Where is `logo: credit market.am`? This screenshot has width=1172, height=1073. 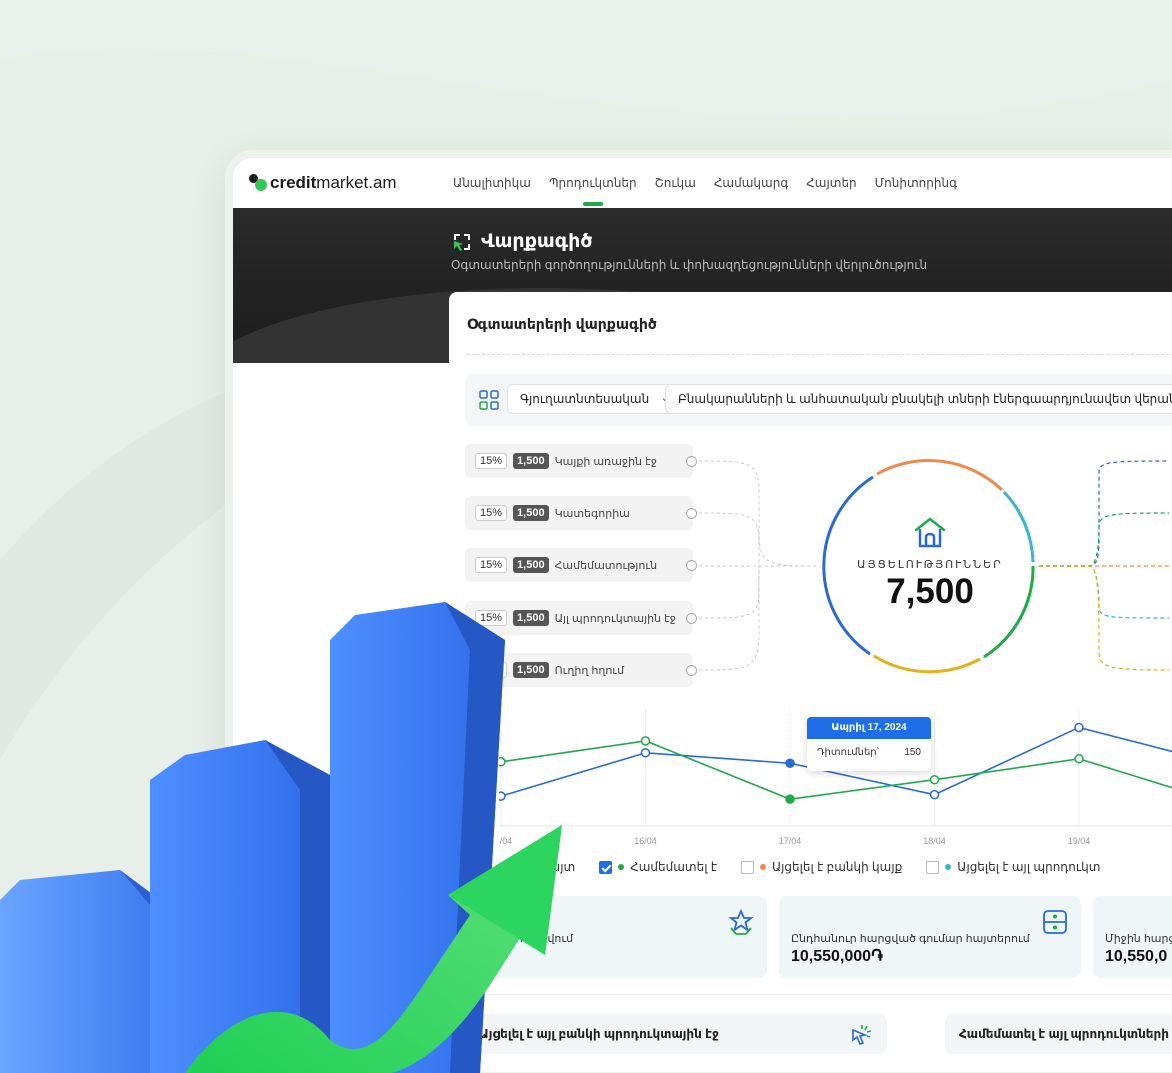 logo: credit market.am is located at coordinates (323, 183).